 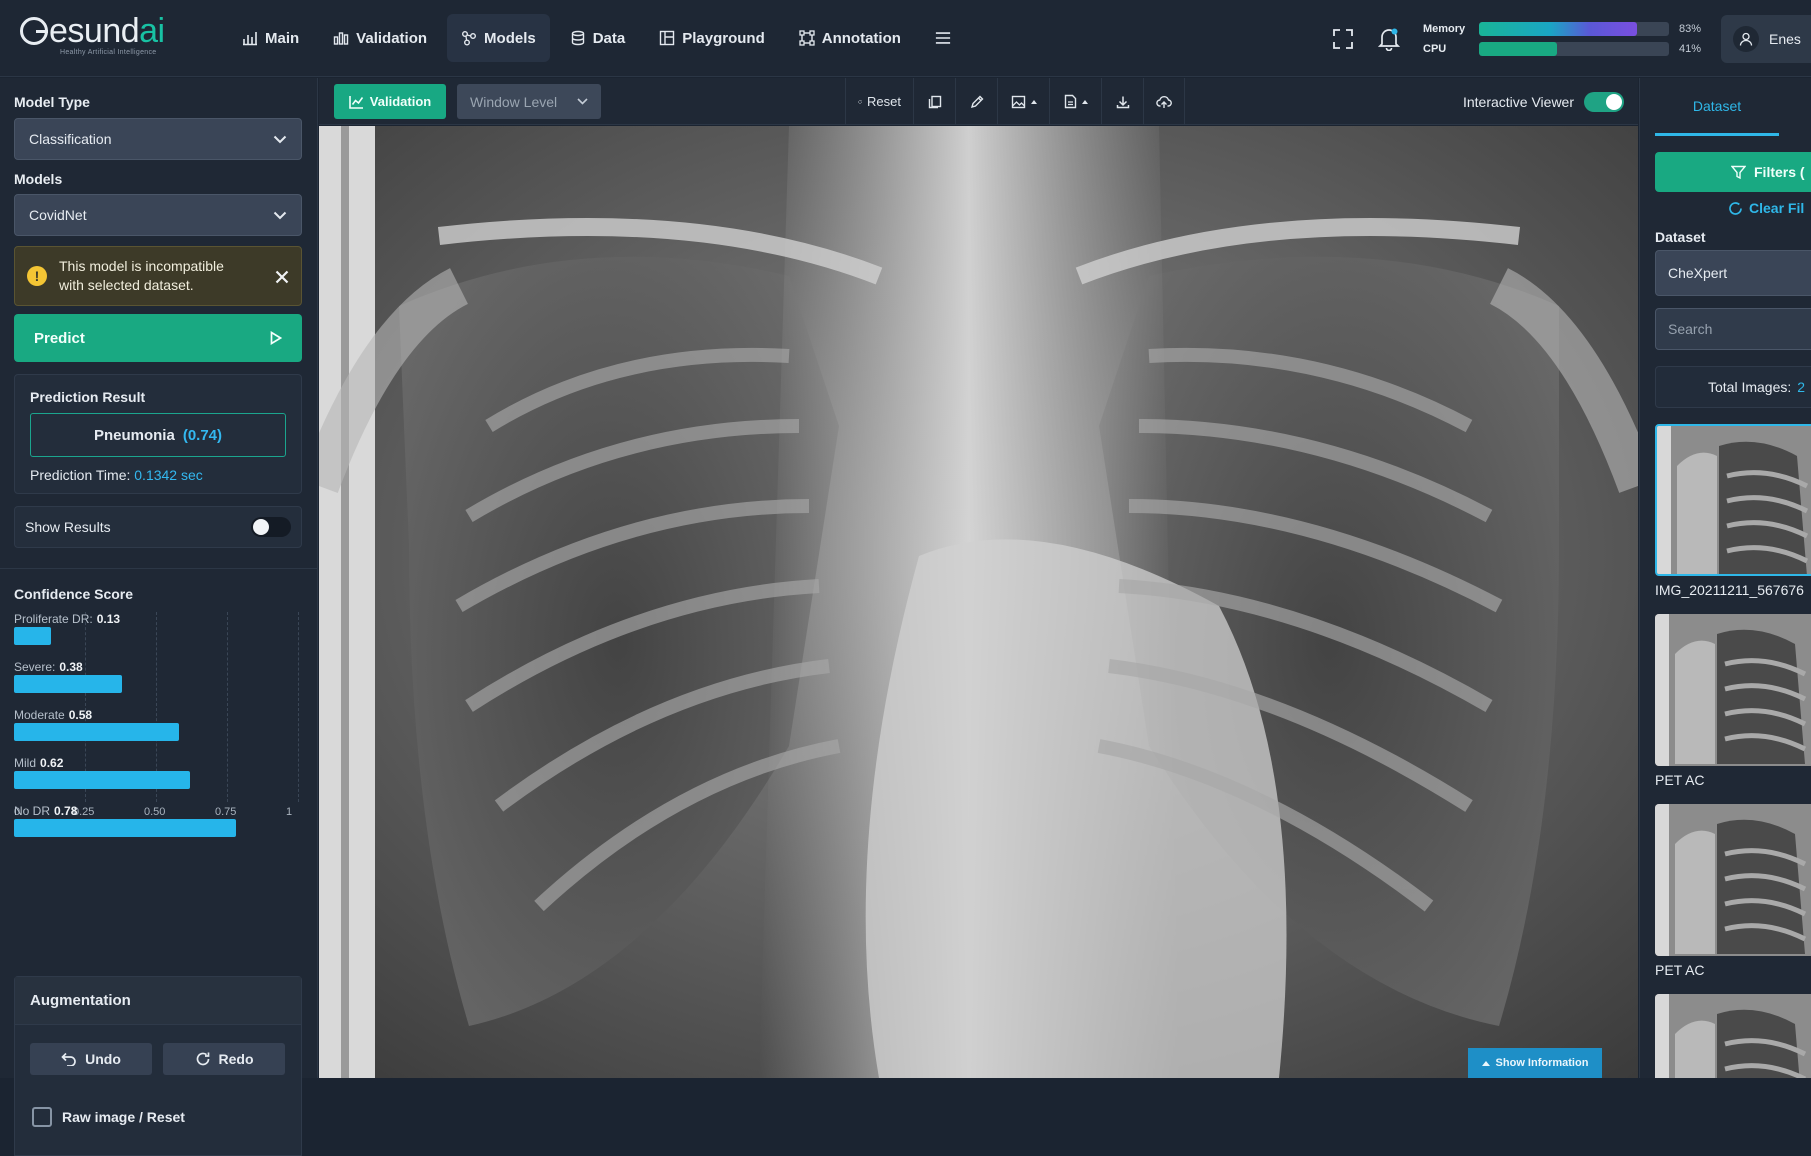 I want to click on validation-button: Validation, so click(x=390, y=101).